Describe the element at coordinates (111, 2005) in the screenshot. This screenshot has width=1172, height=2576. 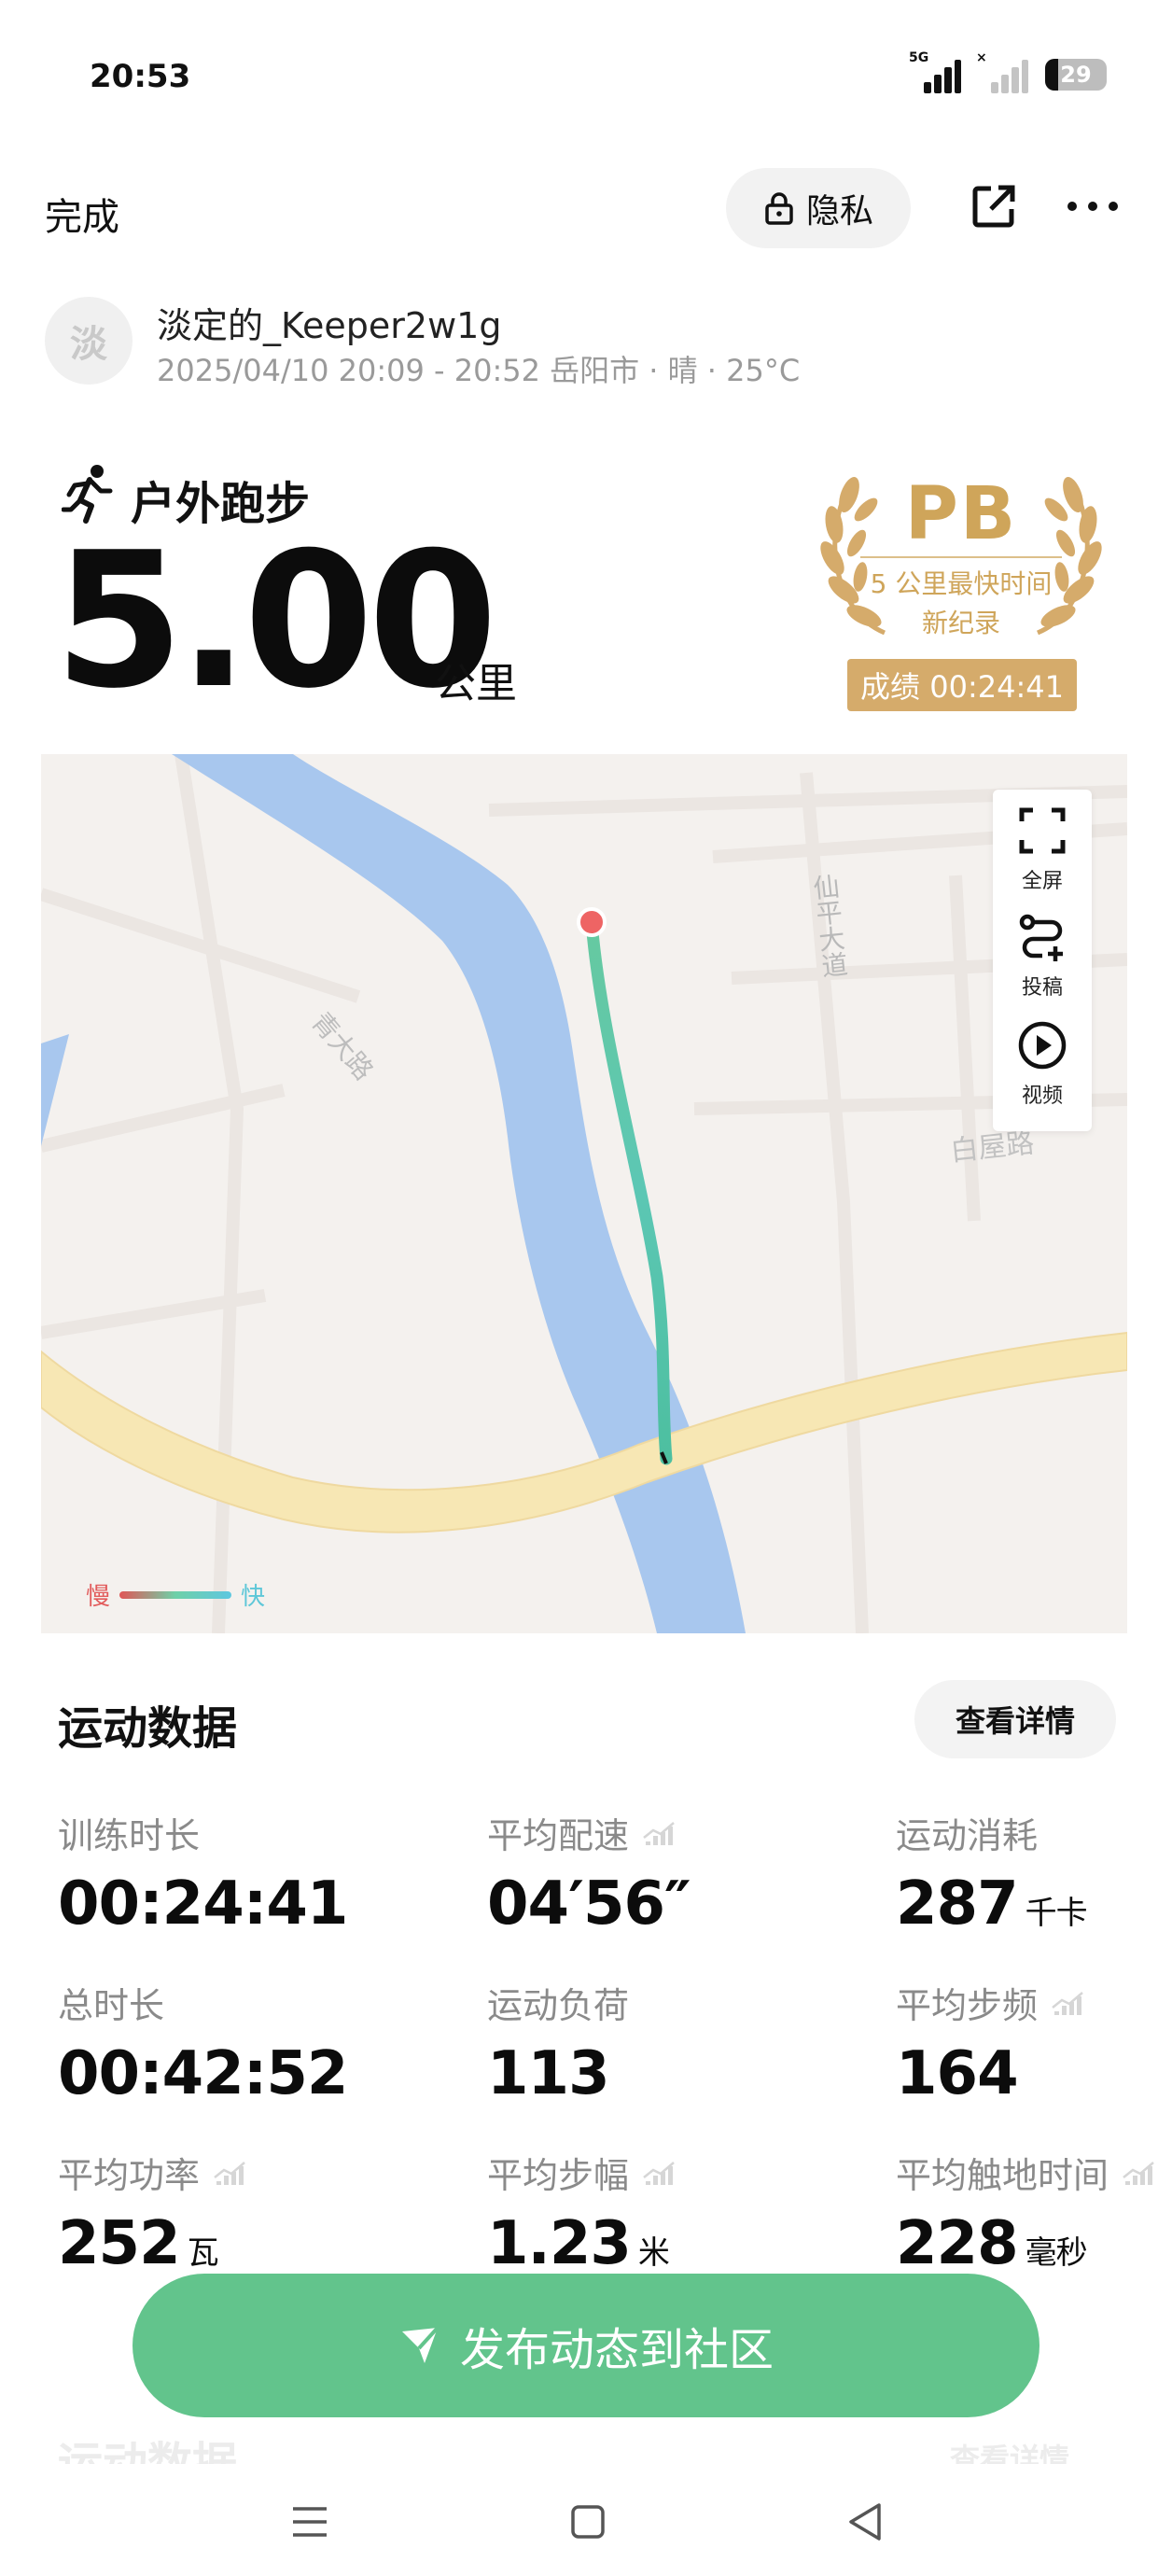
I see `stat-label-text: 总时长` at that location.